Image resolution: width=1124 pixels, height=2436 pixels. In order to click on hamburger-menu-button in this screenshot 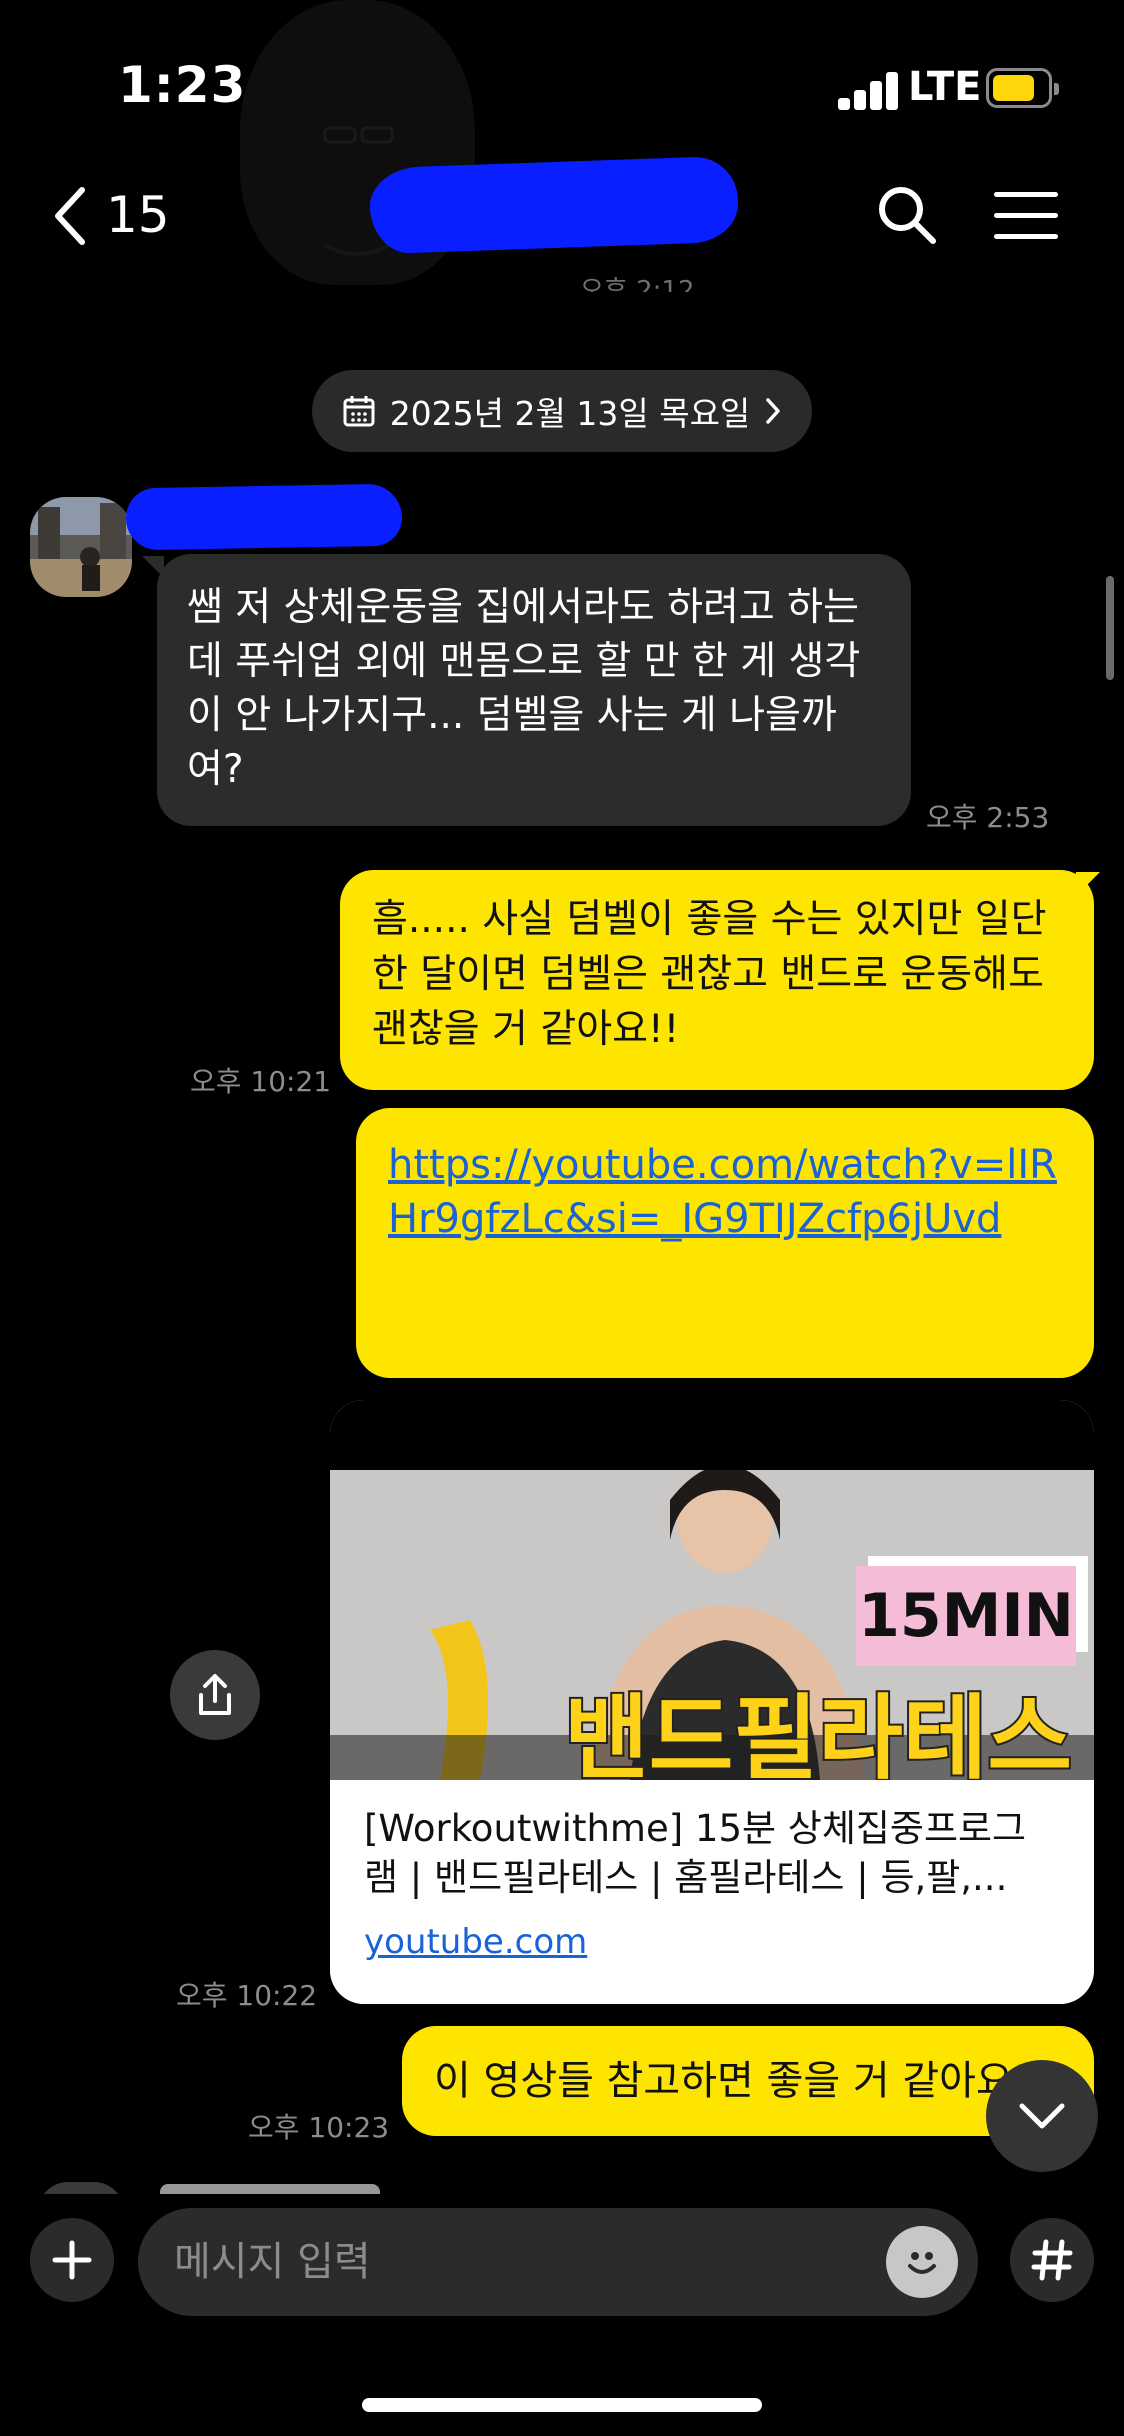, I will do `click(1026, 216)`.